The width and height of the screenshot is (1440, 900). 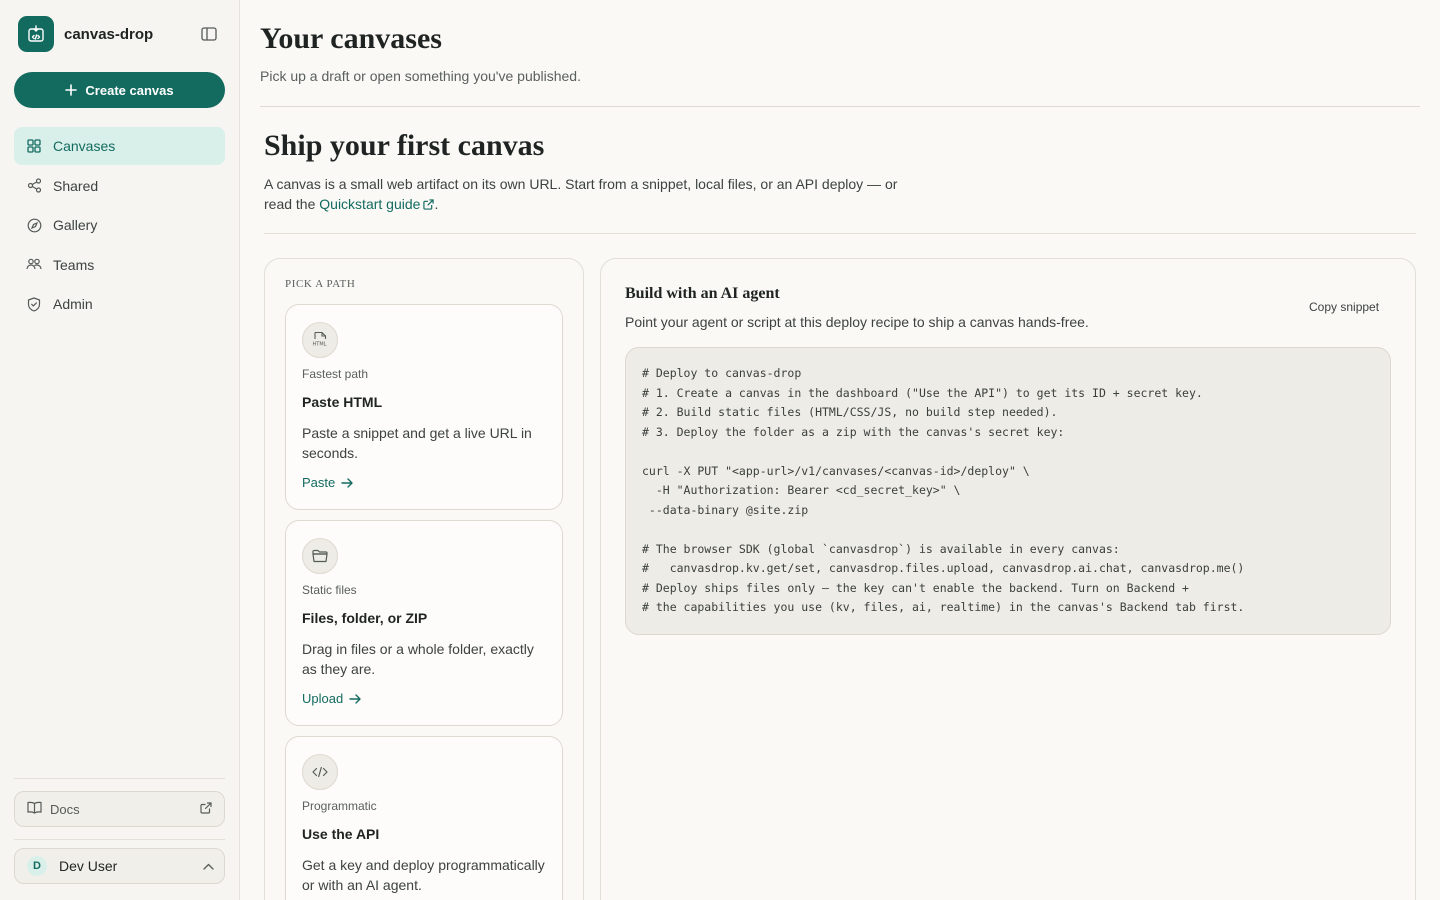 I want to click on quickstart-guide-link: Quickstart guide, so click(x=377, y=205).